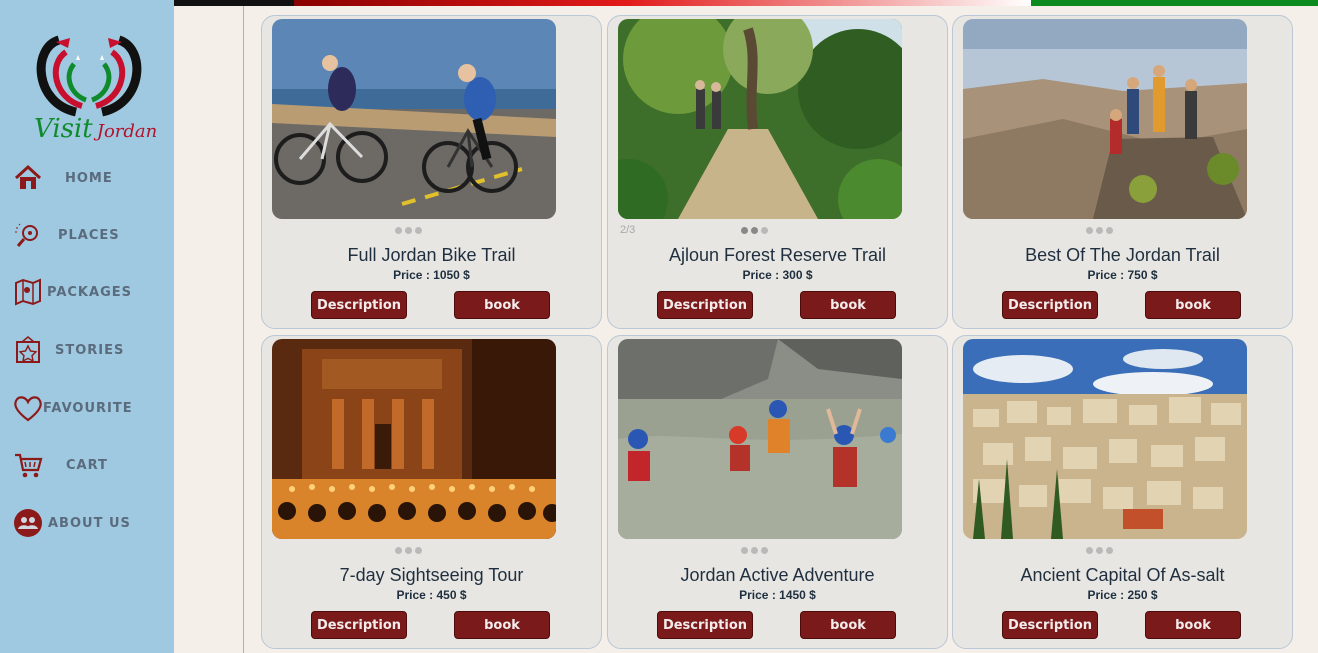 This screenshot has height=653, width=1318. I want to click on package-price: Price : 1450 $, so click(777, 595).